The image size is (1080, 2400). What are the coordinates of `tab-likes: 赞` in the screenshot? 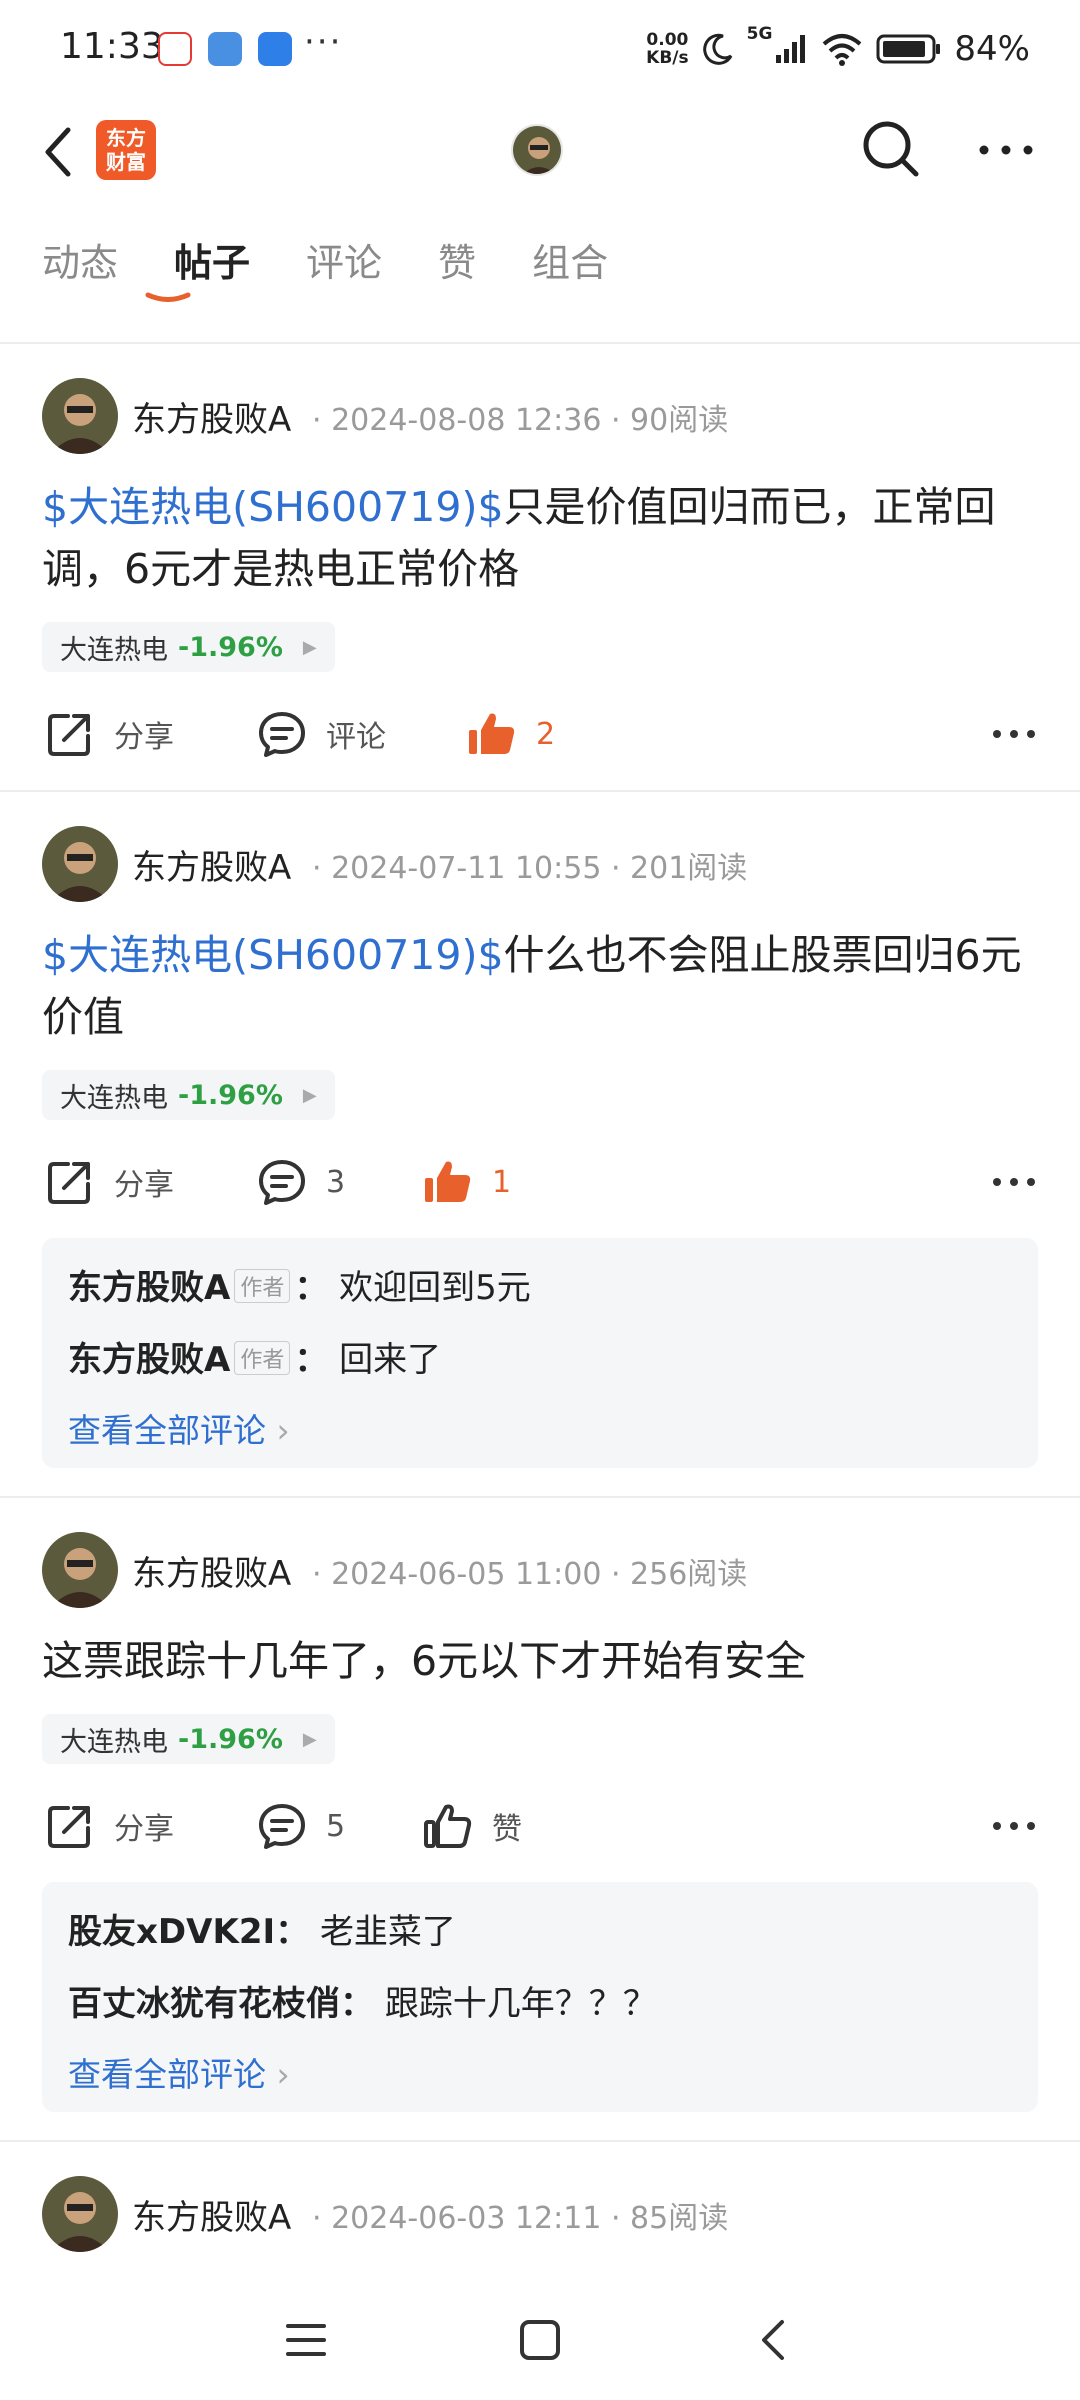 It's located at (457, 259).